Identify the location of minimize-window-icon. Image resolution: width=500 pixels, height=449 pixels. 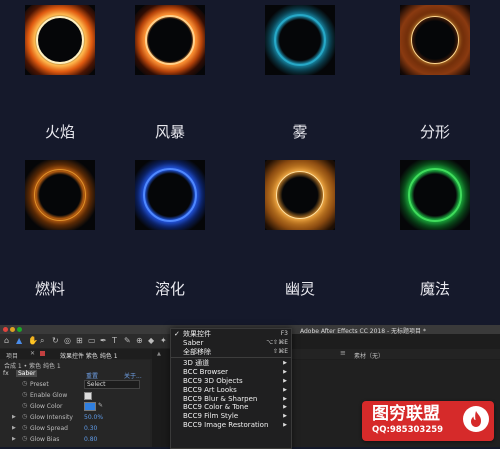
(12, 329).